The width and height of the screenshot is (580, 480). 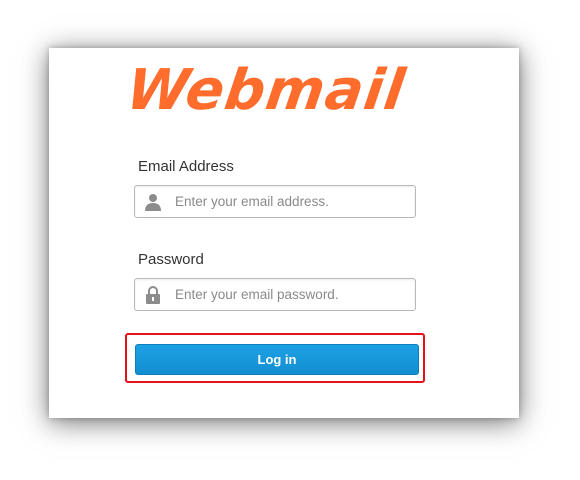 I want to click on email-field-wrapper, so click(x=275, y=201).